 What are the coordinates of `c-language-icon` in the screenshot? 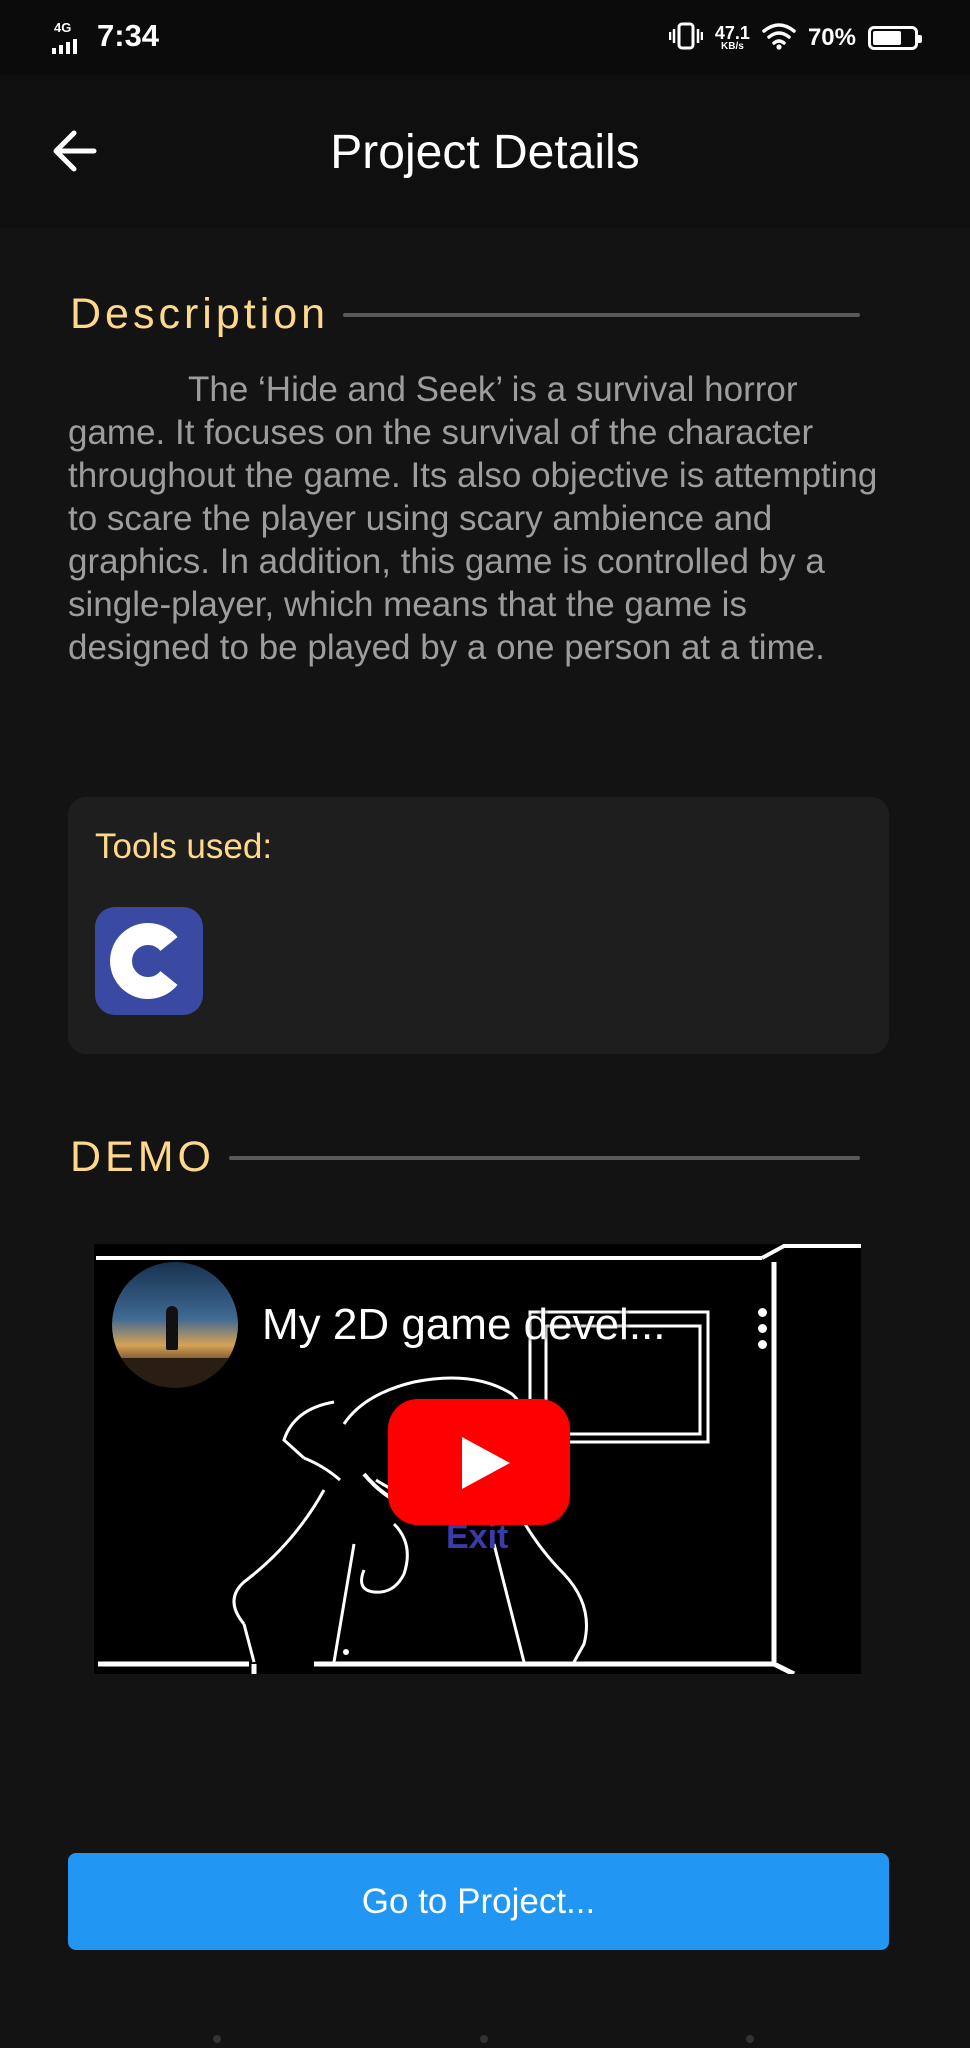 It's located at (149, 961).